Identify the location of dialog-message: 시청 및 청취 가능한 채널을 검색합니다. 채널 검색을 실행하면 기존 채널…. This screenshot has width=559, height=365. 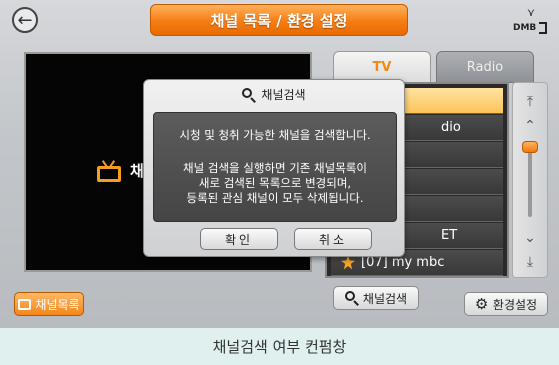
(275, 167).